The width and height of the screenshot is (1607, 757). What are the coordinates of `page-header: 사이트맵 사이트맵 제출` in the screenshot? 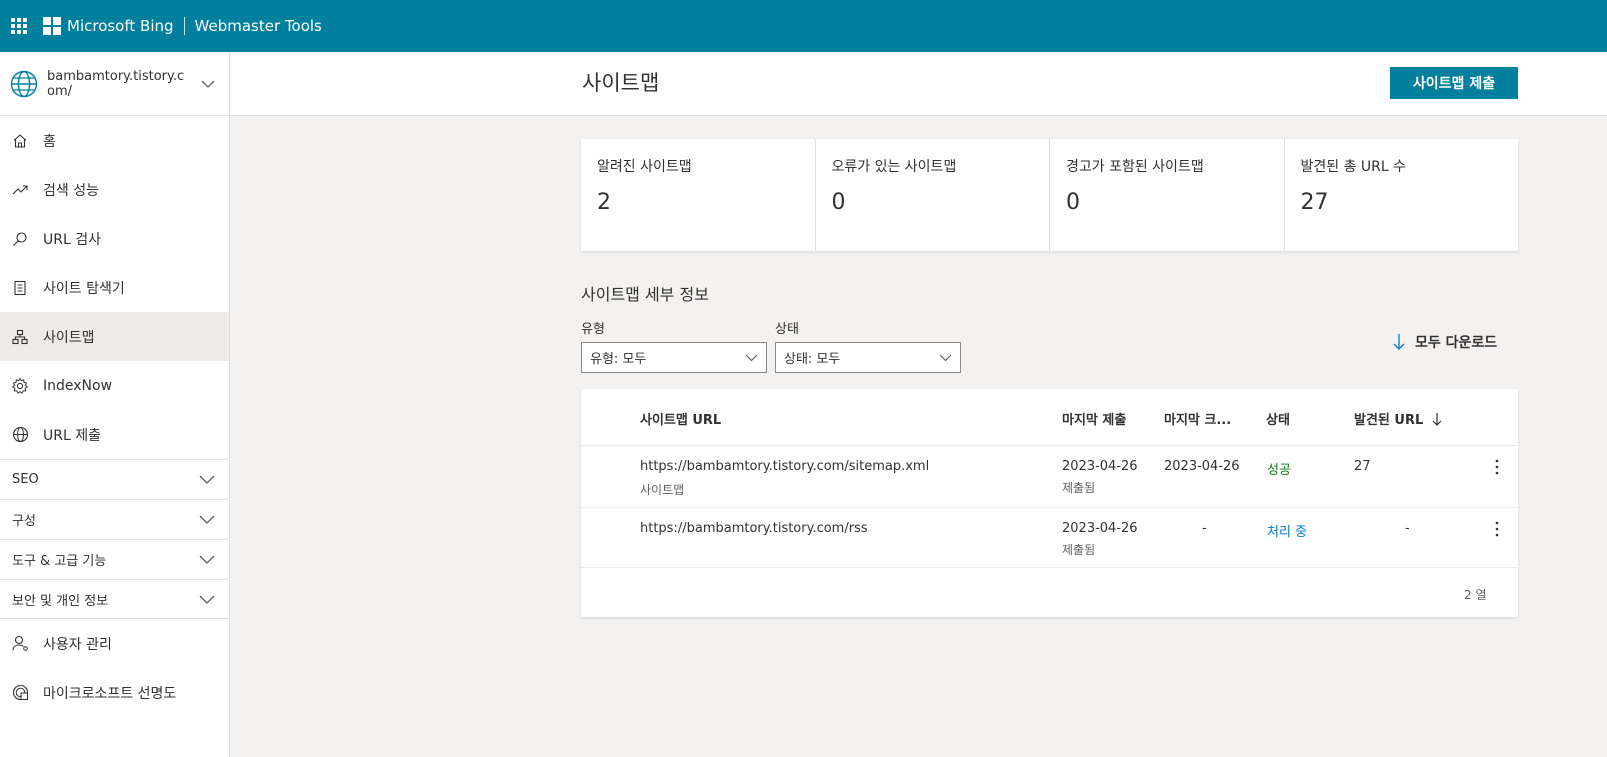 It's located at (919, 84).